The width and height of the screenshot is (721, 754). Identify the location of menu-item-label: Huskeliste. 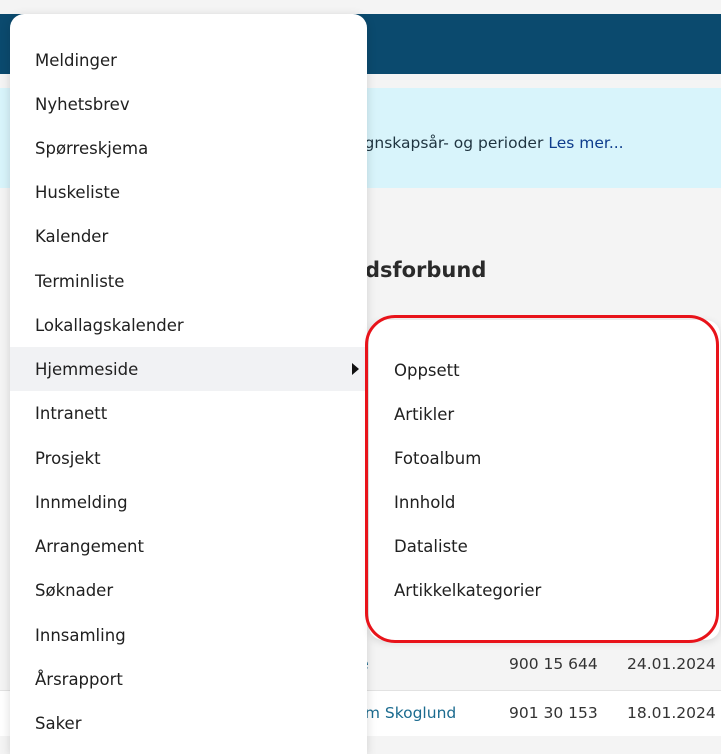
(77, 192).